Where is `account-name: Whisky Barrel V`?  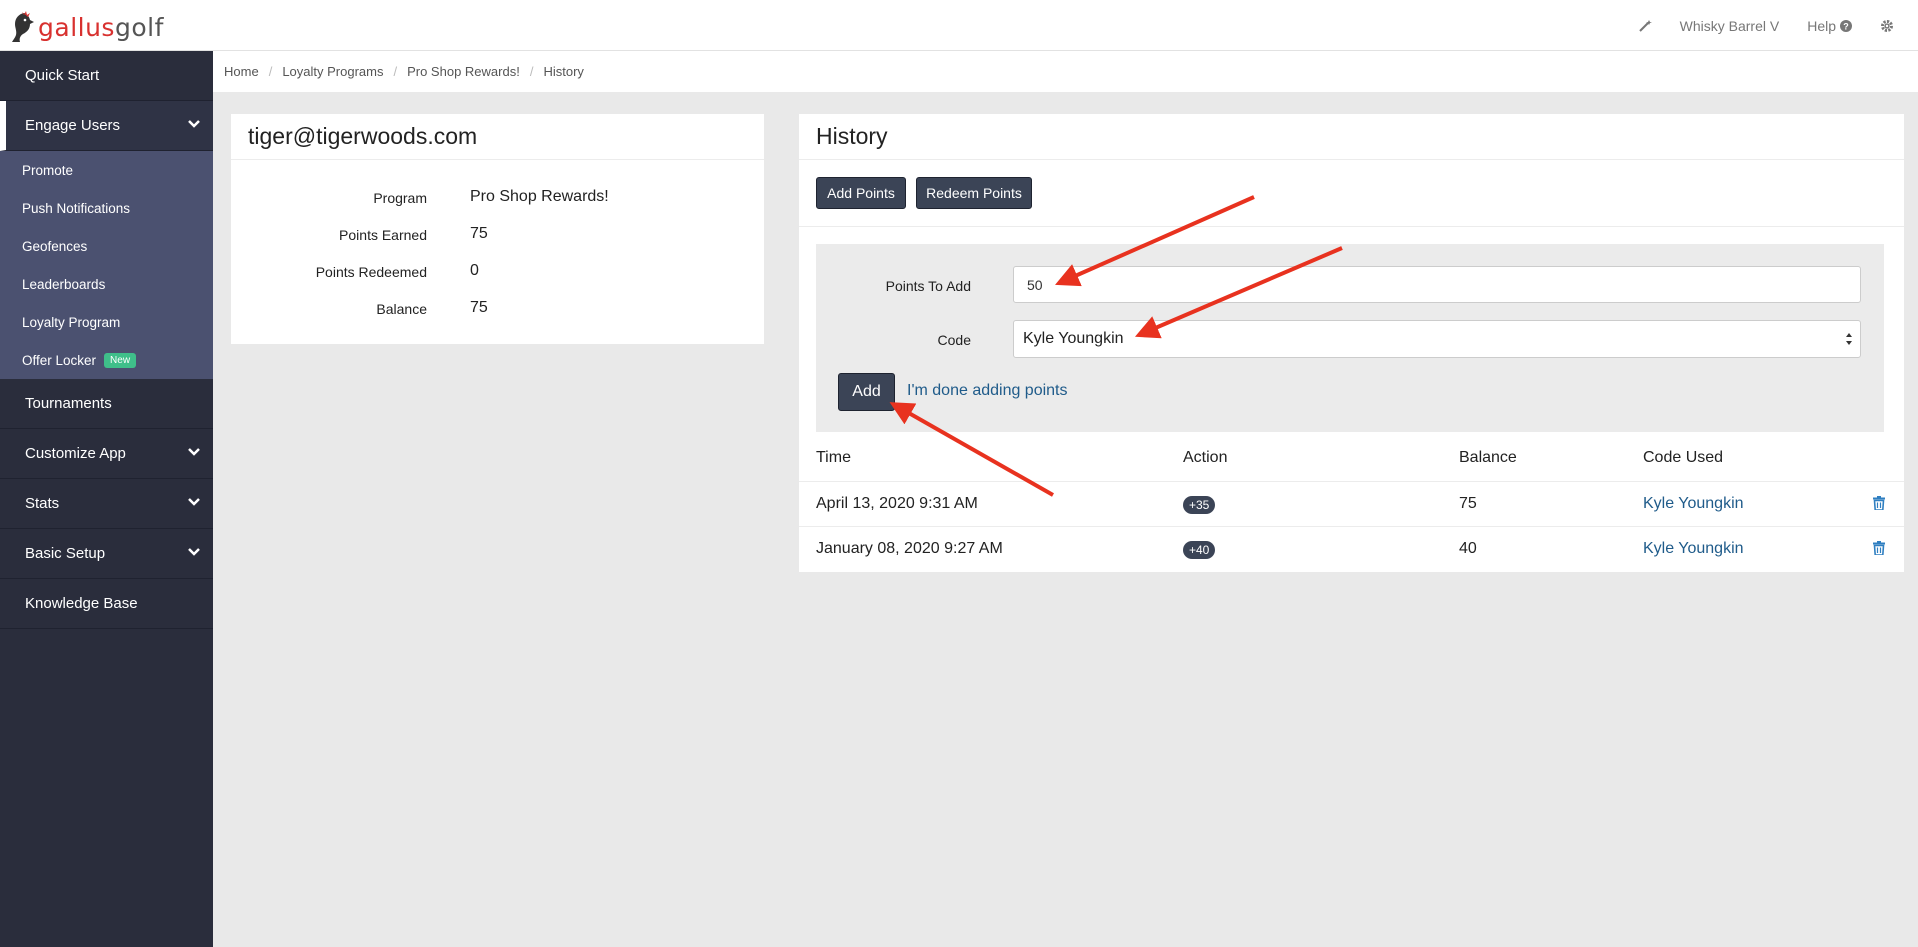
account-name: Whisky Barrel V is located at coordinates (1729, 25).